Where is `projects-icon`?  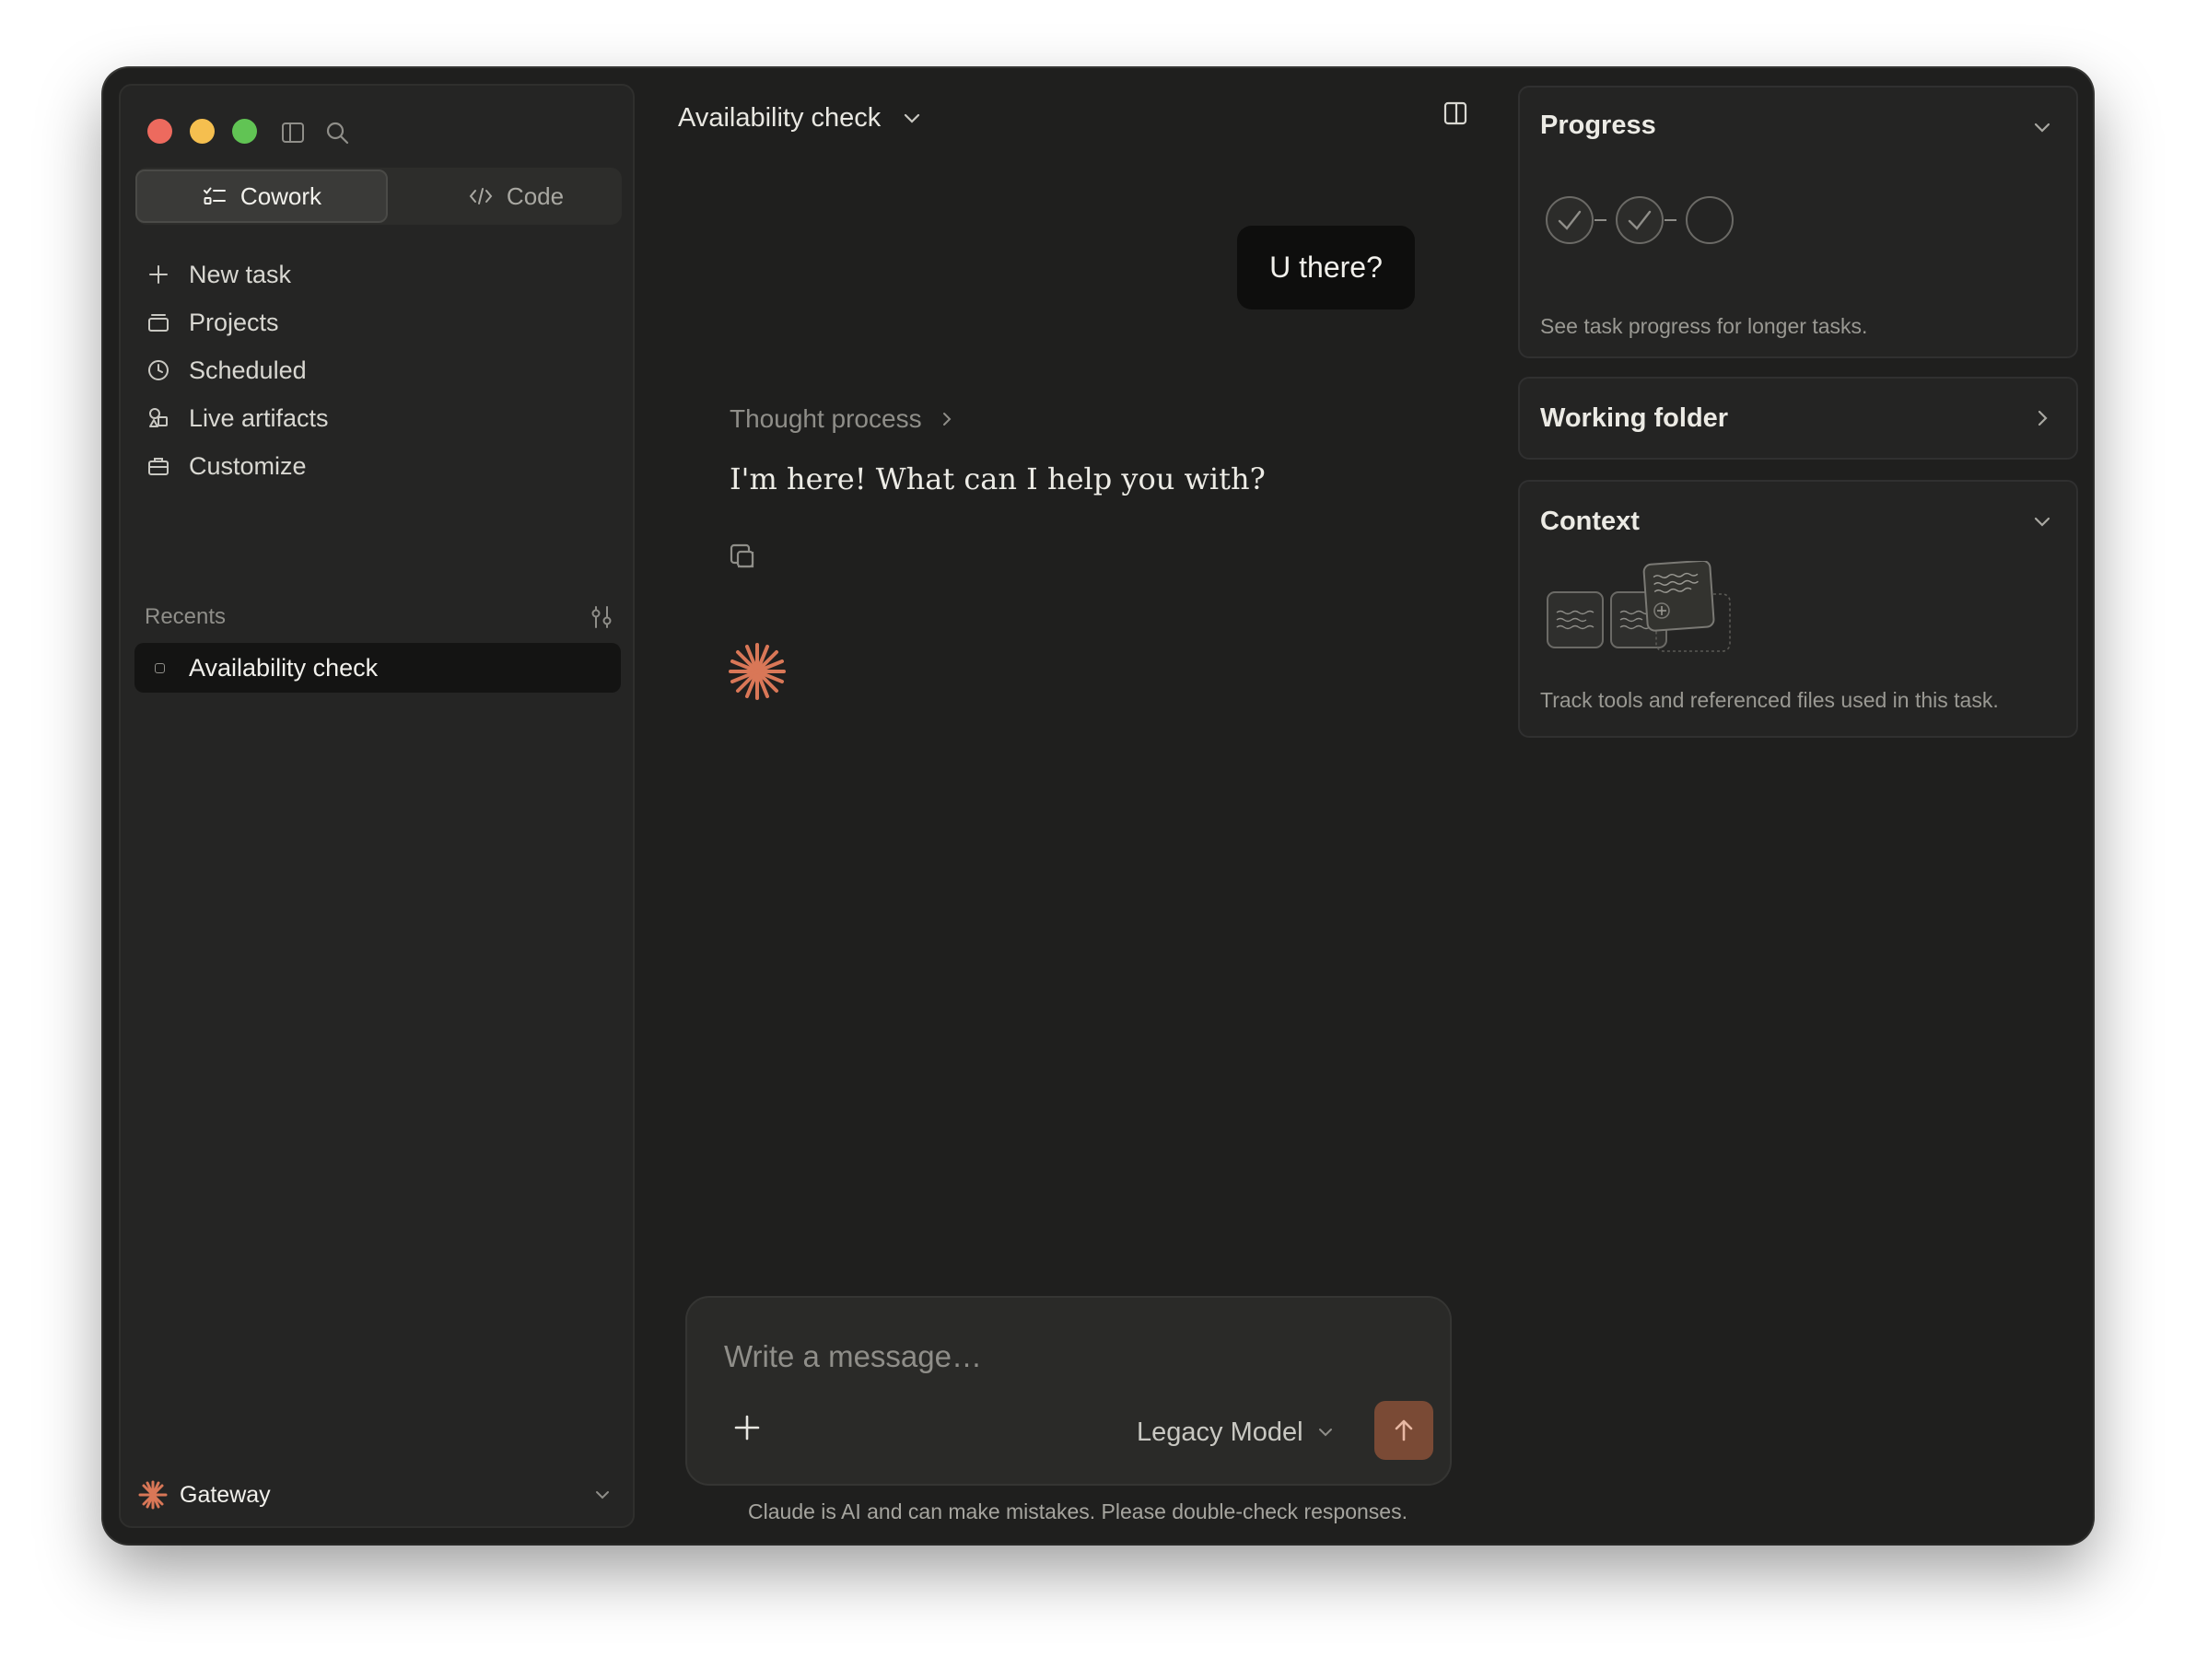 projects-icon is located at coordinates (158, 323).